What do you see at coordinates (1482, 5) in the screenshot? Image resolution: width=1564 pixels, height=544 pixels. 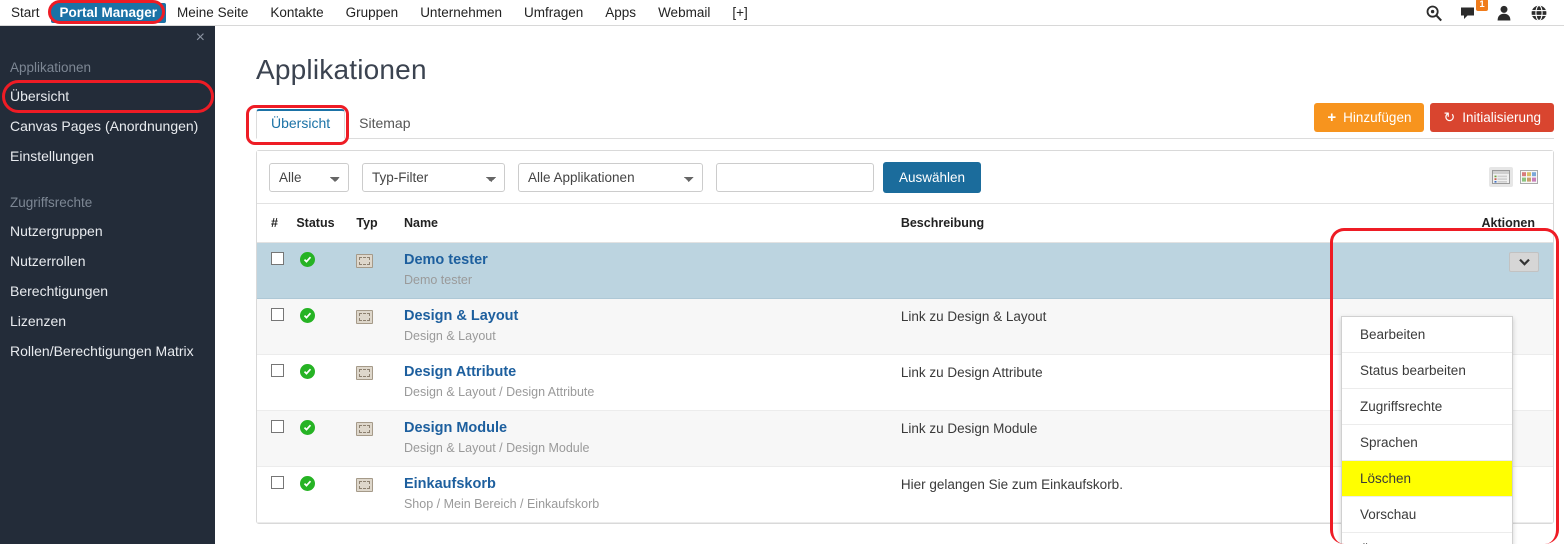 I see `message-count-badge: 1` at bounding box center [1482, 5].